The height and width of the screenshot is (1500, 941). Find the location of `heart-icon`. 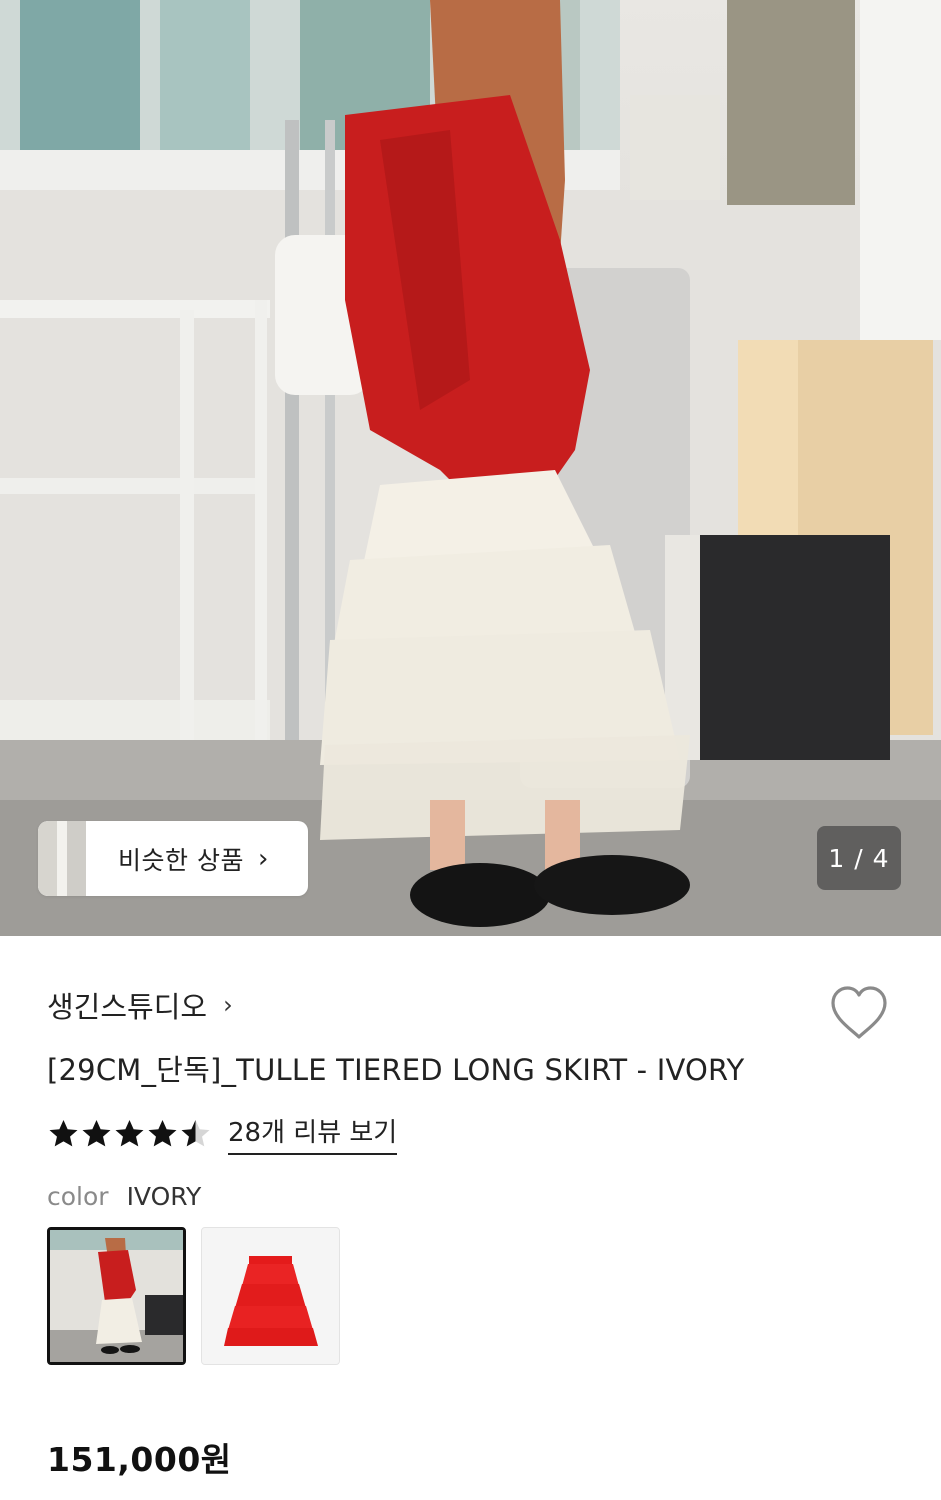

heart-icon is located at coordinates (859, 1013).